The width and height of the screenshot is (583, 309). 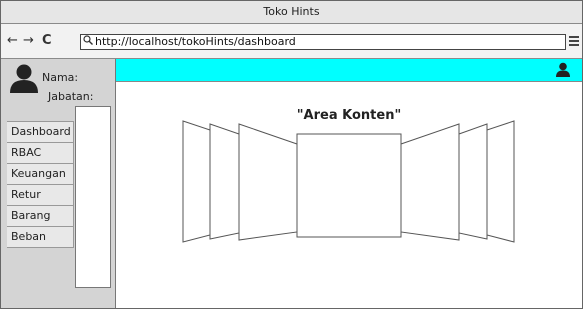 What do you see at coordinates (60, 77) in the screenshot?
I see `user-name-label: Nama:` at bounding box center [60, 77].